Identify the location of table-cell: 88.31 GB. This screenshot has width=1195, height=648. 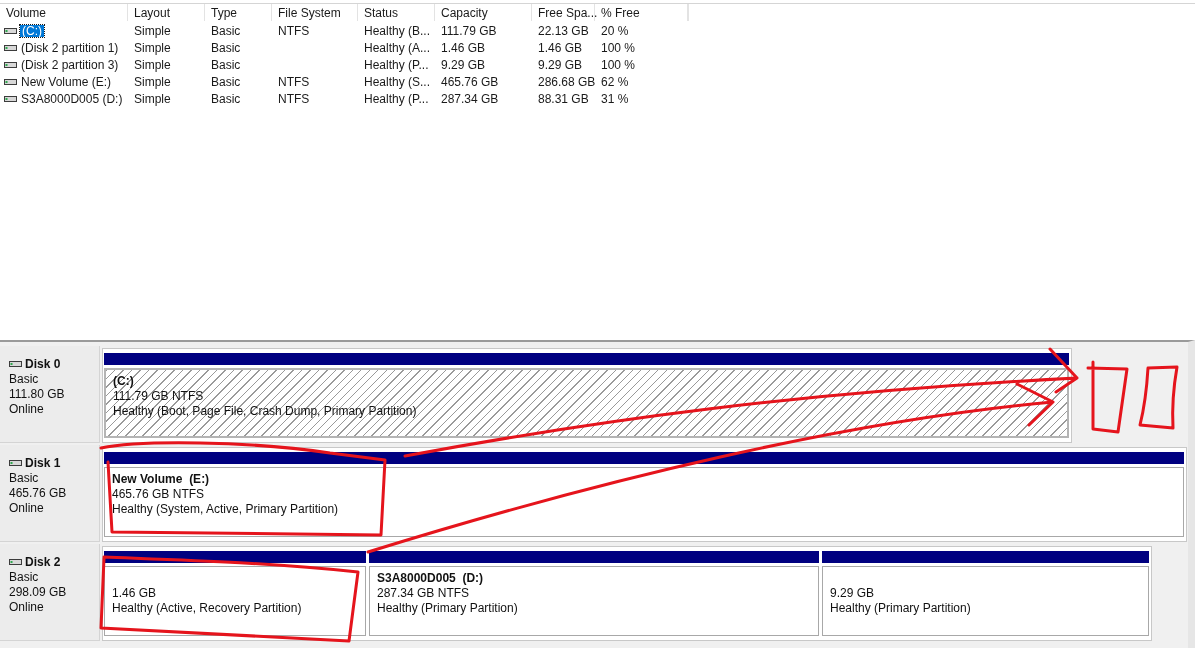
(563, 98).